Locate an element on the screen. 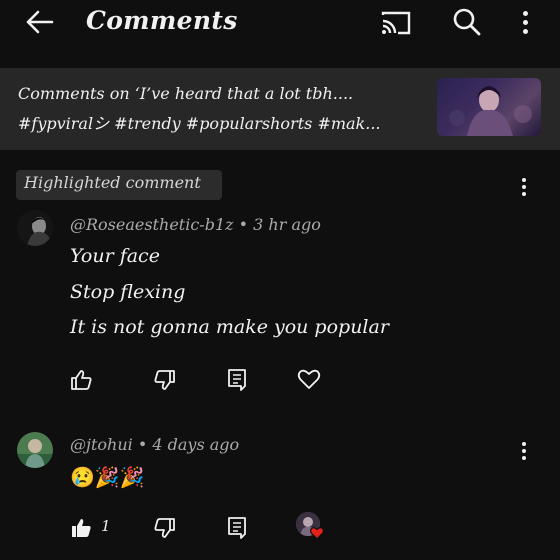  comment-2-time: 4 days ago is located at coordinates (196, 444).